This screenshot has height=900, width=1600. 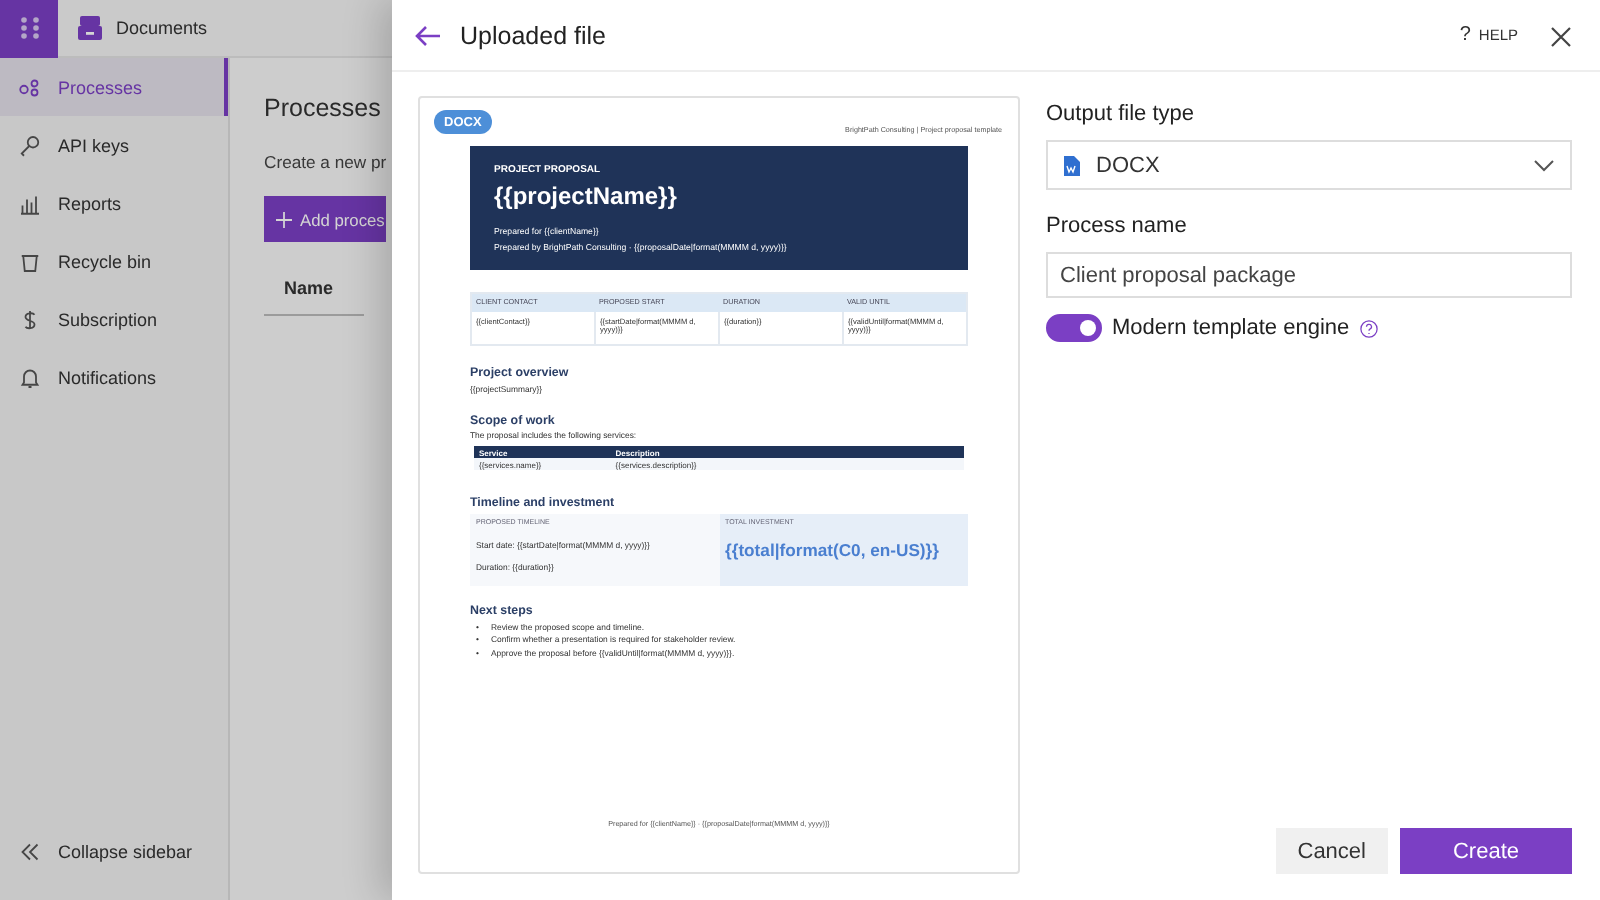 I want to click on sidebar-item: API keys, so click(x=114, y=145).